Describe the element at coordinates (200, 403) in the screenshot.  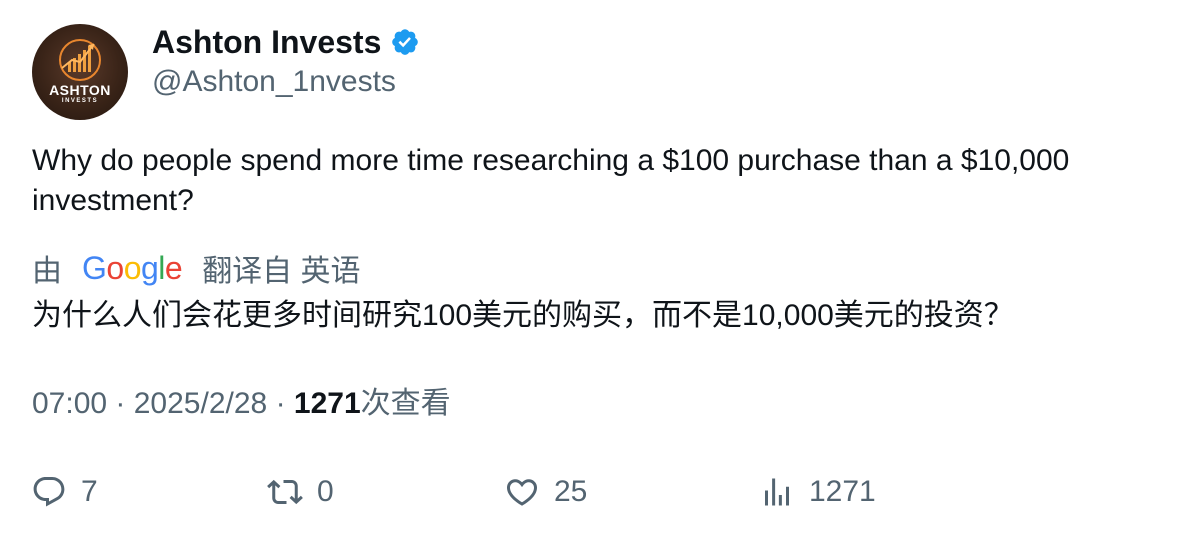
I see `tweet-date: 2025/2/28` at that location.